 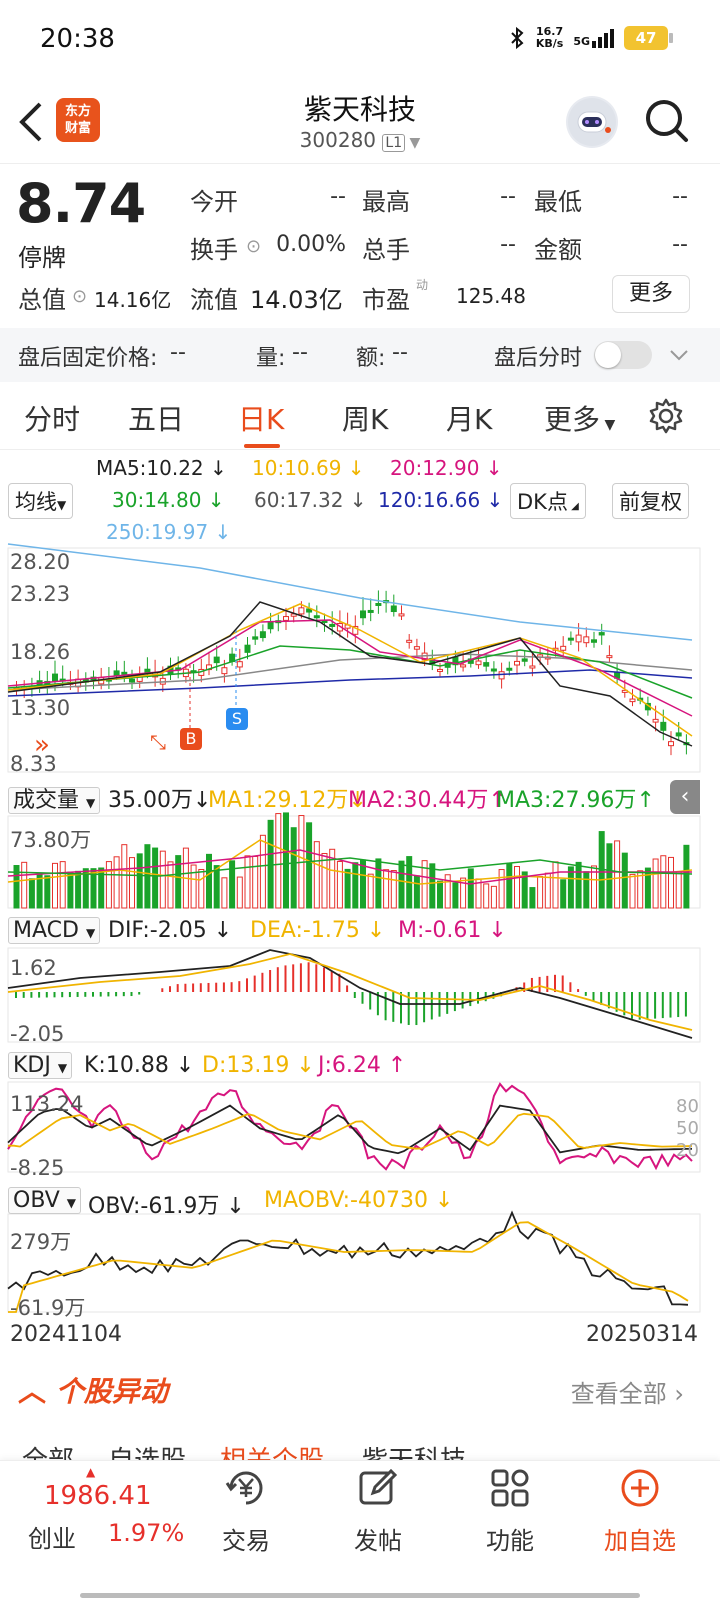 What do you see at coordinates (237, 719) in the screenshot?
I see `sell-marker: S` at bounding box center [237, 719].